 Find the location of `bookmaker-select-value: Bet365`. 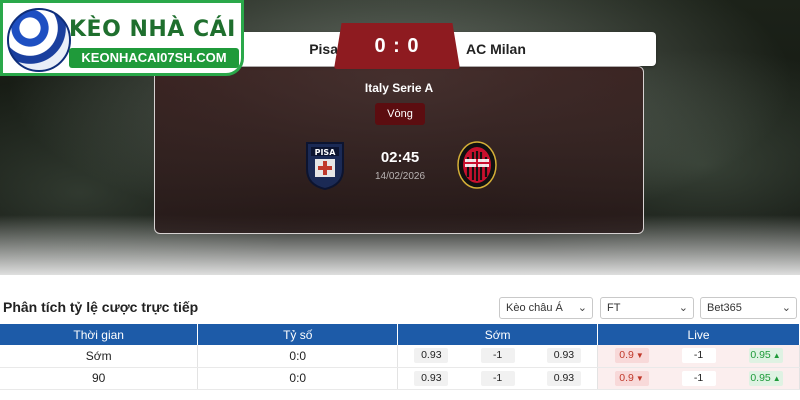

bookmaker-select-value: Bet365 is located at coordinates (724, 308).